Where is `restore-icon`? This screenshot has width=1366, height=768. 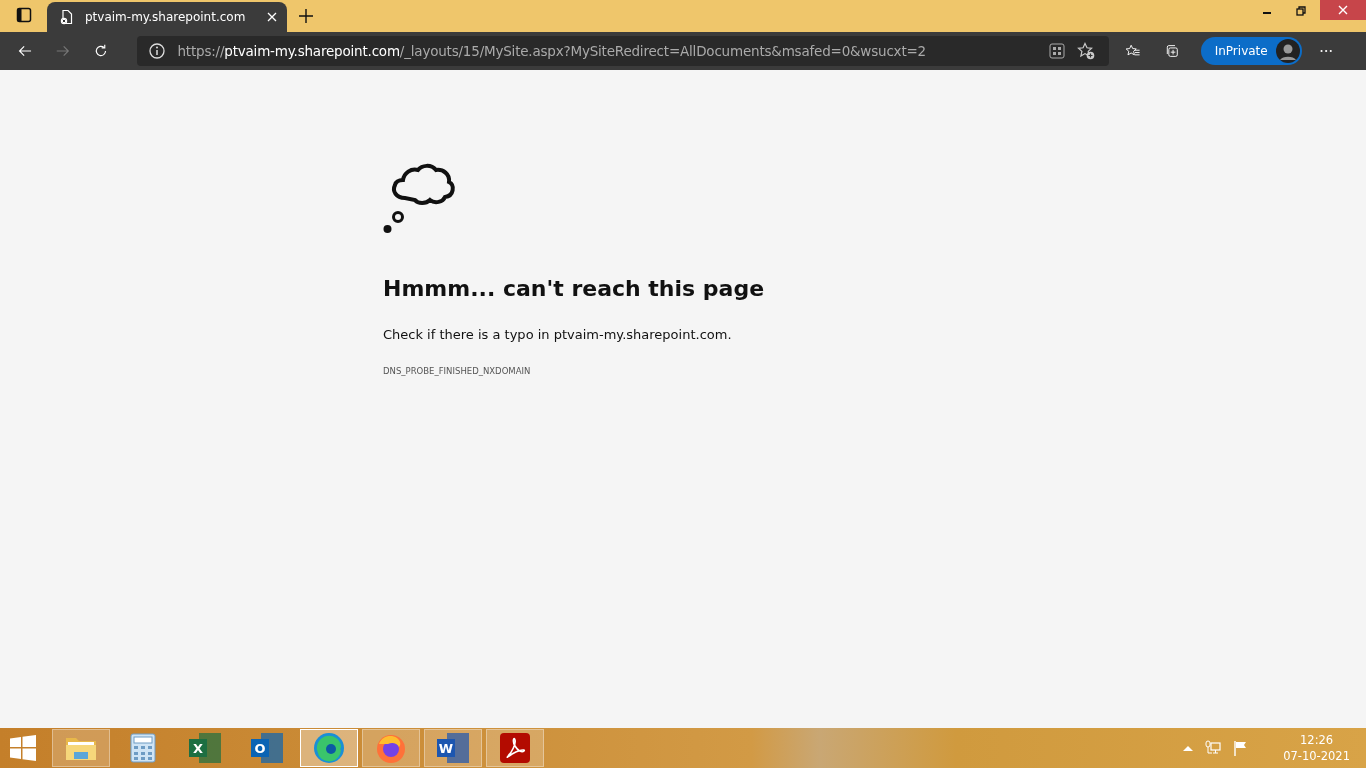
restore-icon is located at coordinates (1301, 11).